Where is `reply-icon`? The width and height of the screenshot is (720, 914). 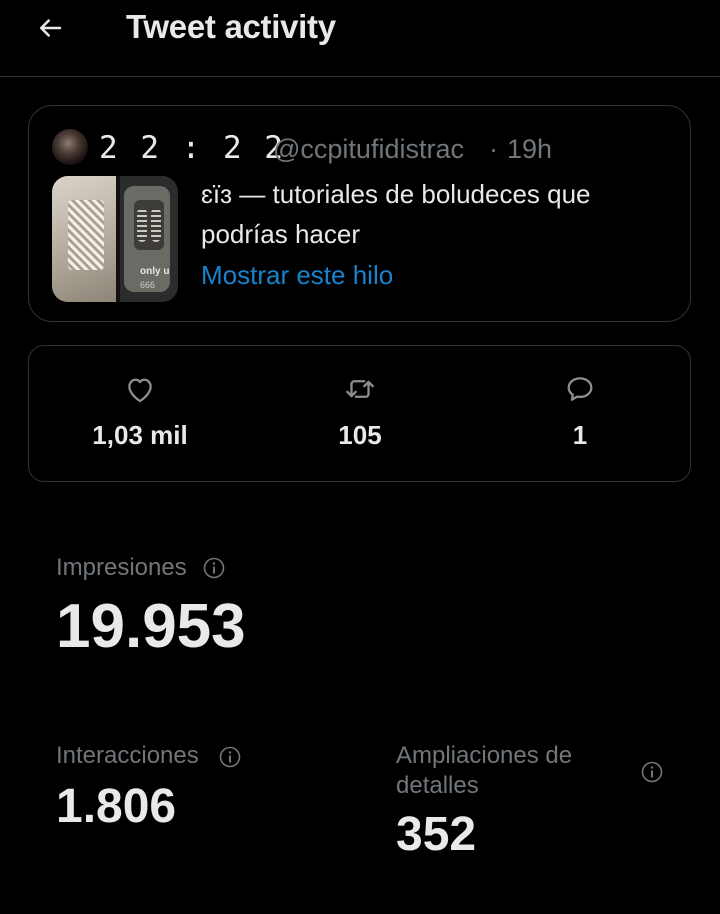
reply-icon is located at coordinates (580, 389).